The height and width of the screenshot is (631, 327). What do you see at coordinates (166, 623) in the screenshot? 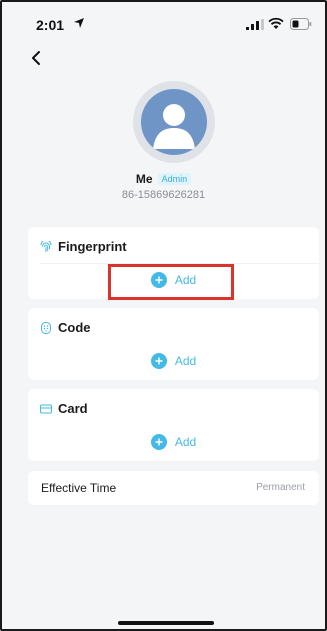
I see `home-indicator` at bounding box center [166, 623].